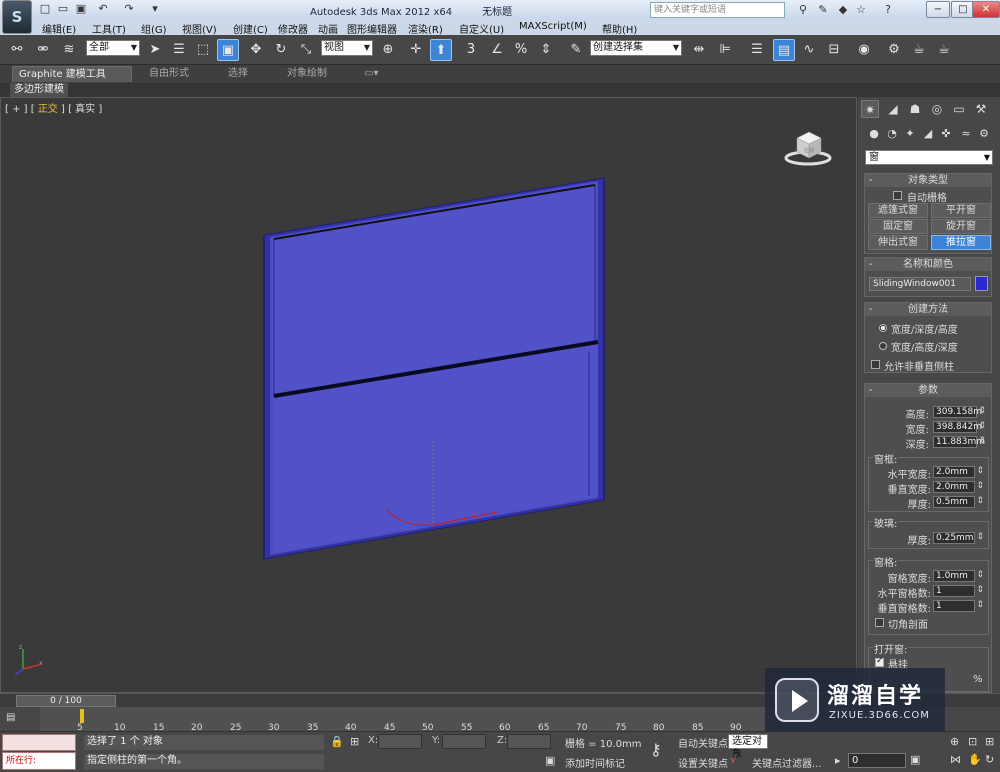 The height and width of the screenshot is (772, 1000). I want to click on close-button: ✕, so click(986, 9).